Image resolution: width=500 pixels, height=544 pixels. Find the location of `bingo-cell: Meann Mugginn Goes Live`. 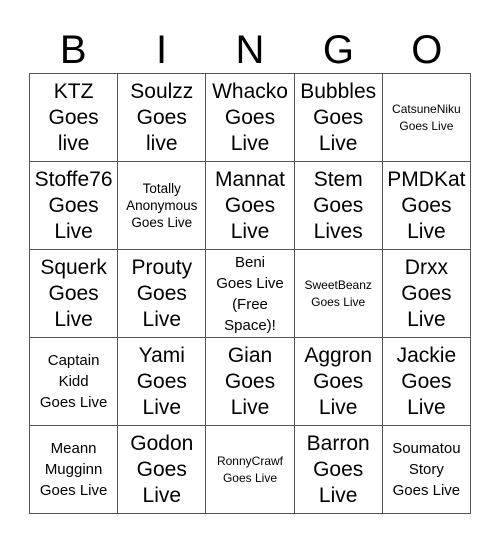

bingo-cell: Meann Mugginn Goes Live is located at coordinates (74, 470).